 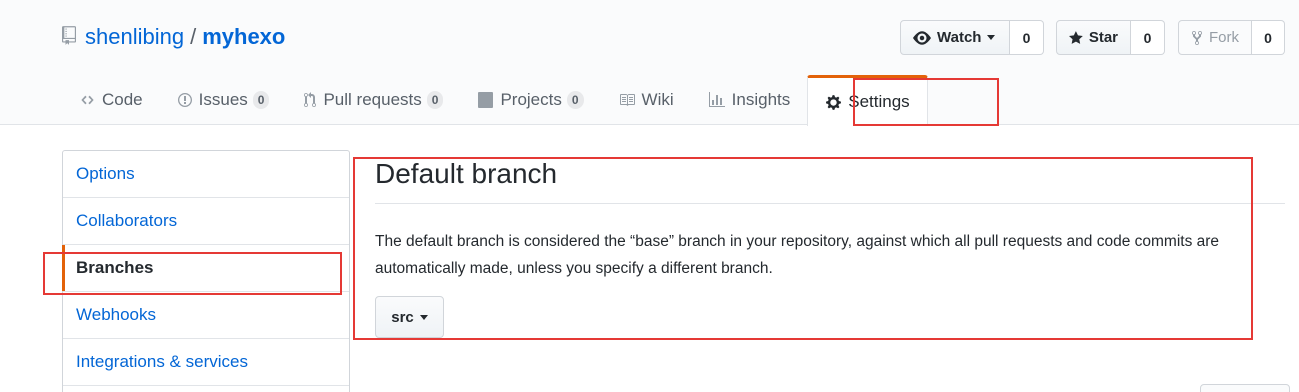 What do you see at coordinates (261, 100) in the screenshot?
I see `tab-issues-counter: 0` at bounding box center [261, 100].